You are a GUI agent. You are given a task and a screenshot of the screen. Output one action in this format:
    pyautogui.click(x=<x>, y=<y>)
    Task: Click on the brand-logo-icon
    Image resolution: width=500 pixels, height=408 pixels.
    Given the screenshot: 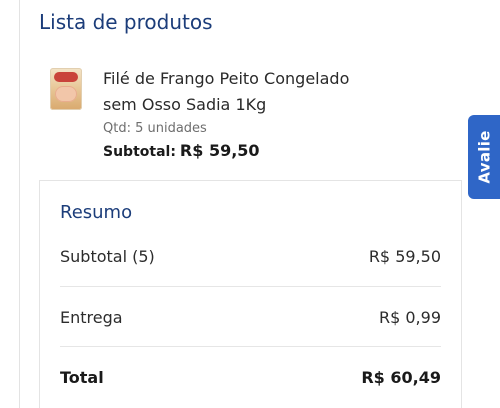 What is the action you would take?
    pyautogui.click(x=66, y=77)
    